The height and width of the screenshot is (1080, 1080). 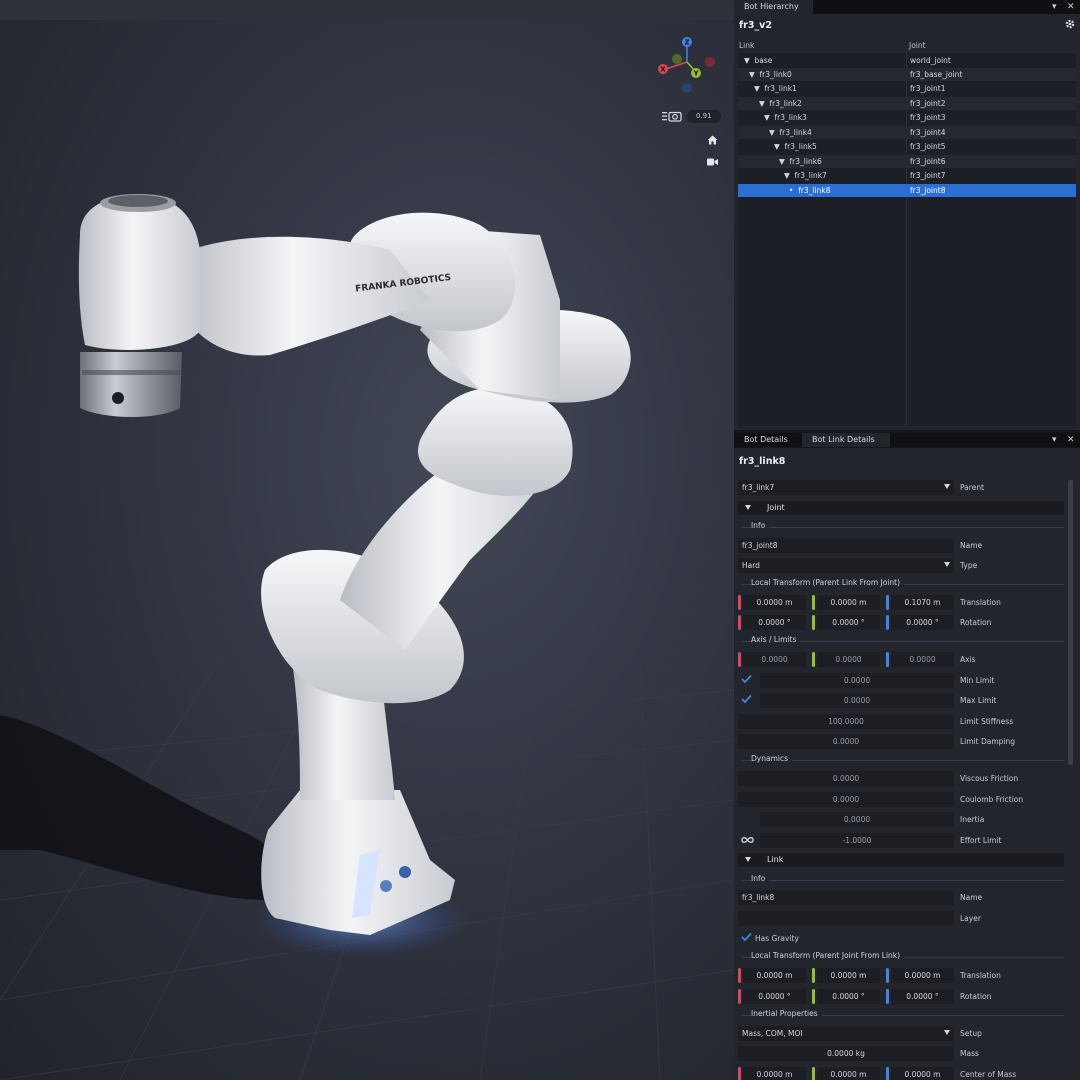 What do you see at coordinates (917, 45) in the screenshot?
I see `column-joint: Joint` at bounding box center [917, 45].